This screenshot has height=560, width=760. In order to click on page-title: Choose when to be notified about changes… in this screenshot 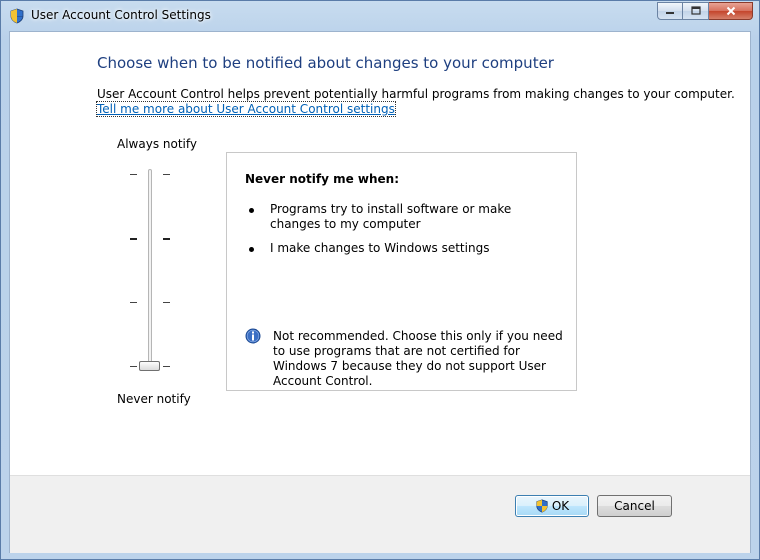, I will do `click(325, 63)`.